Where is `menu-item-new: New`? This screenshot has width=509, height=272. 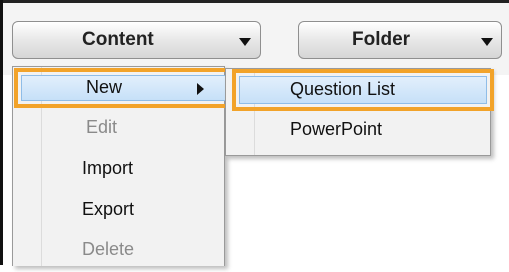
menu-item-new: New is located at coordinates (118, 89).